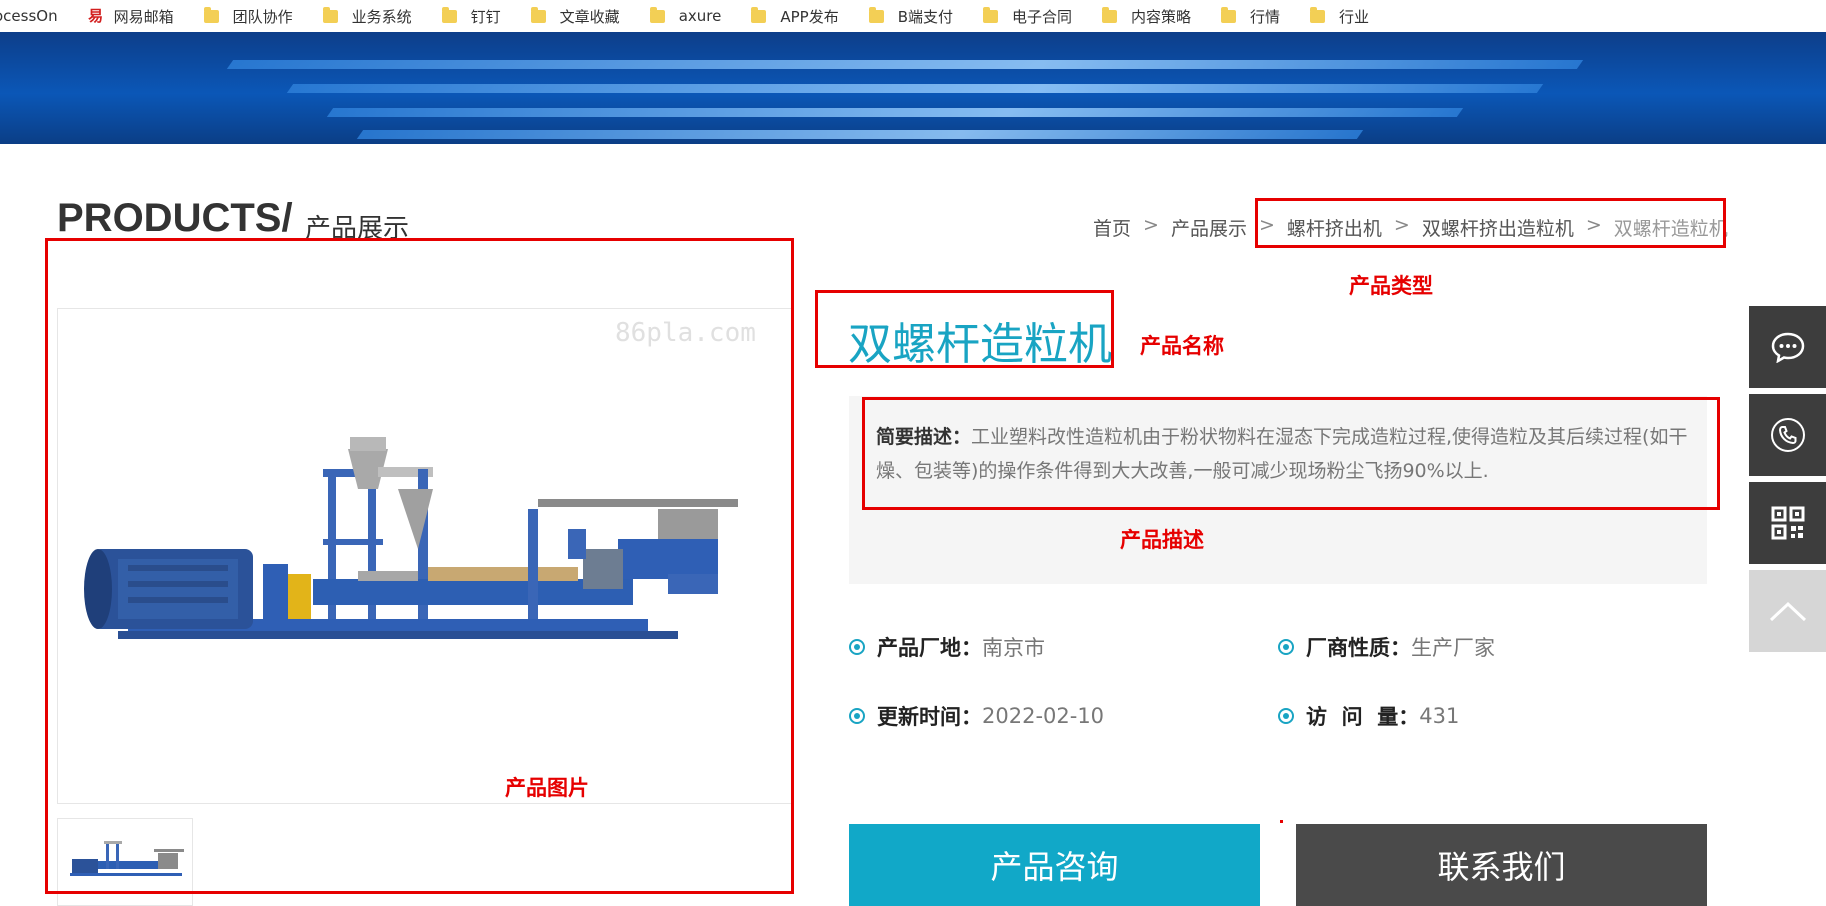 The height and width of the screenshot is (906, 1826). Describe the element at coordinates (1043, 716) in the screenshot. I see `attribute-value: 2022-02-10` at that location.